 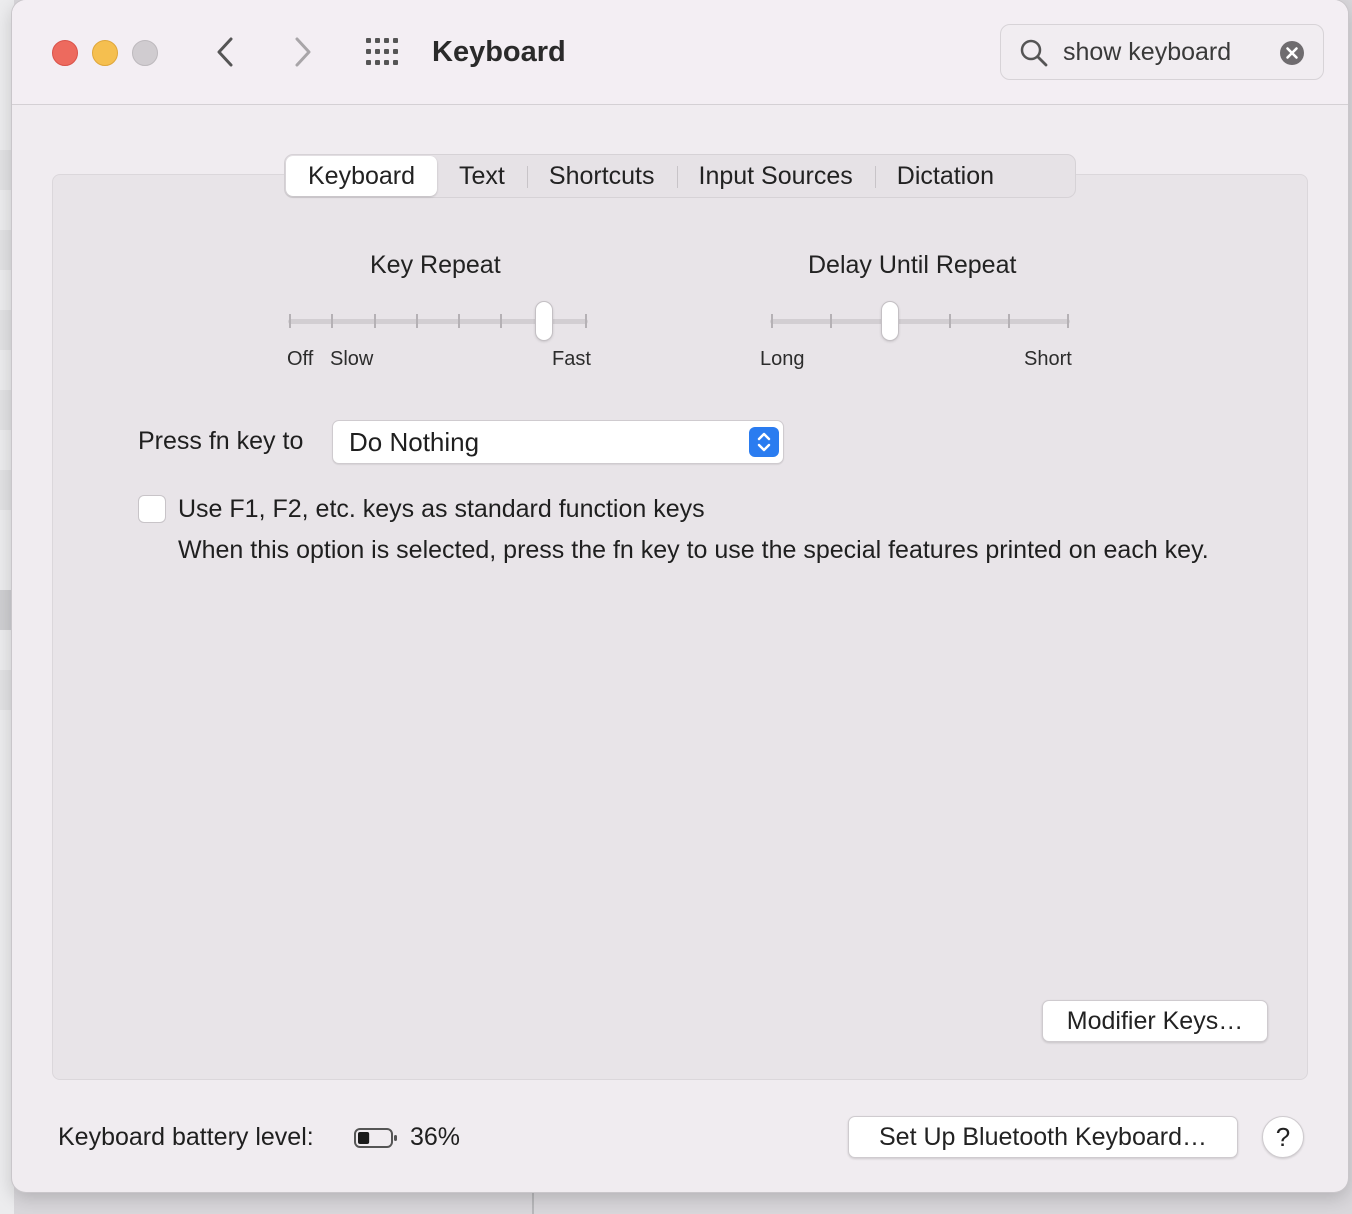 I want to click on tab-shortcuts: Shortcuts, so click(x=601, y=176).